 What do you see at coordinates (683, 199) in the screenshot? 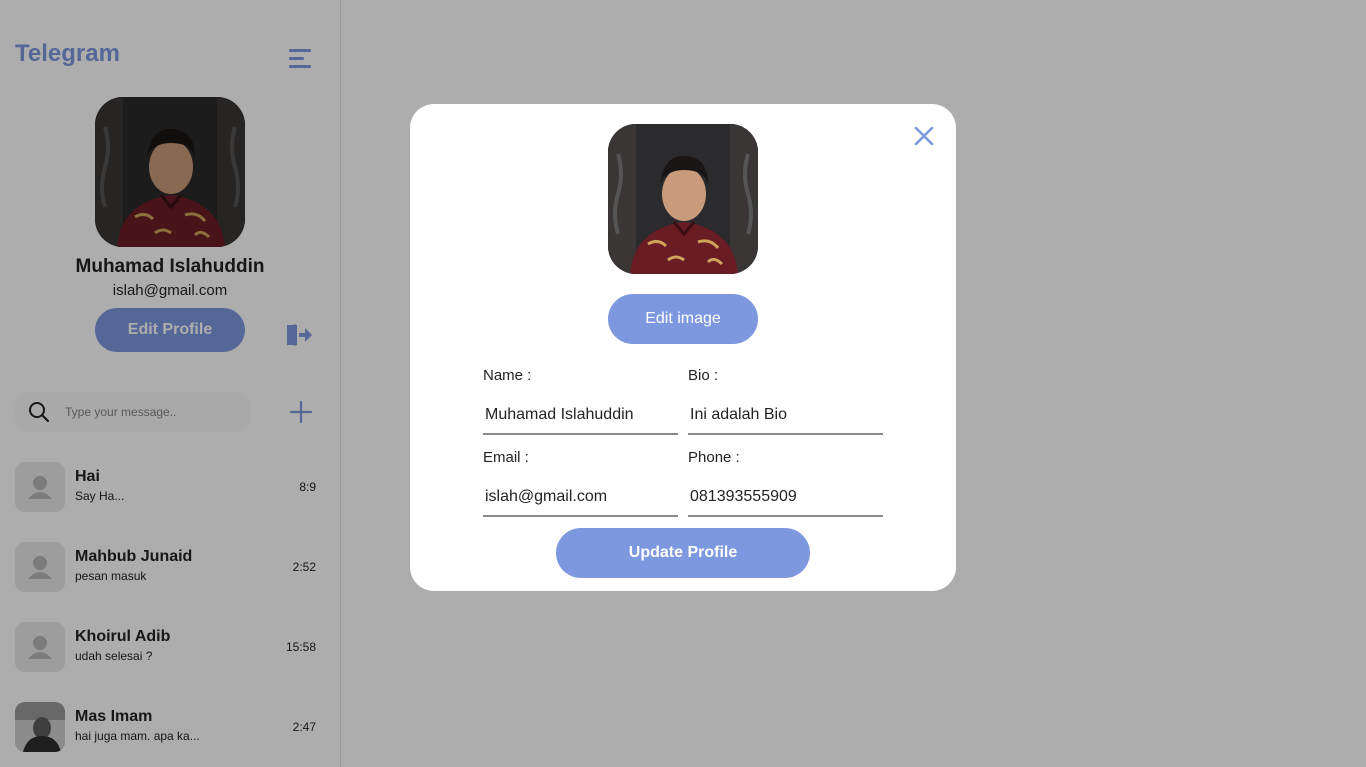
I see `modal-profile-avatar` at bounding box center [683, 199].